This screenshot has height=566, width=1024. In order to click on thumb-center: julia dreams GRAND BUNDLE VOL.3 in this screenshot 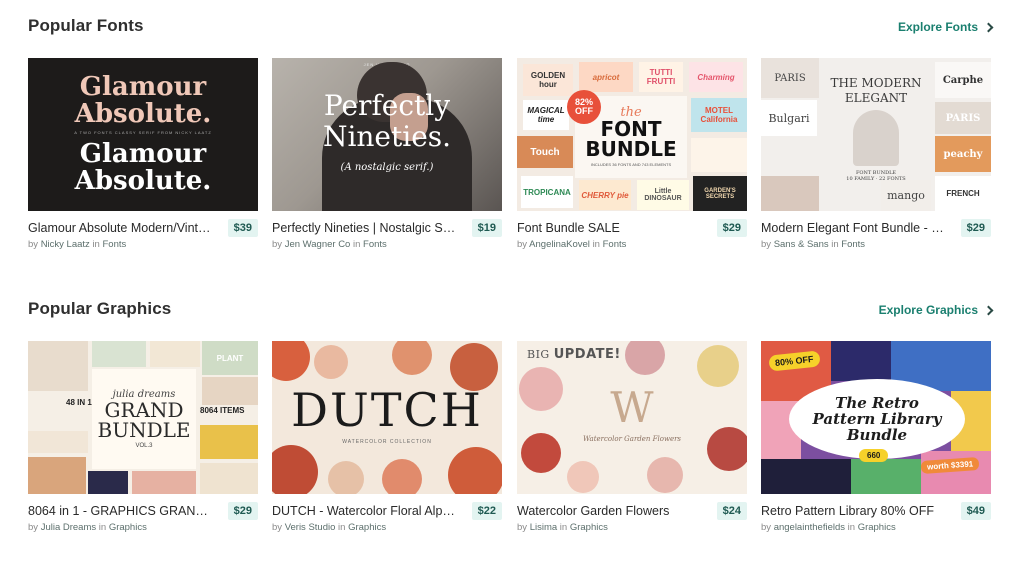, I will do `click(144, 419)`.